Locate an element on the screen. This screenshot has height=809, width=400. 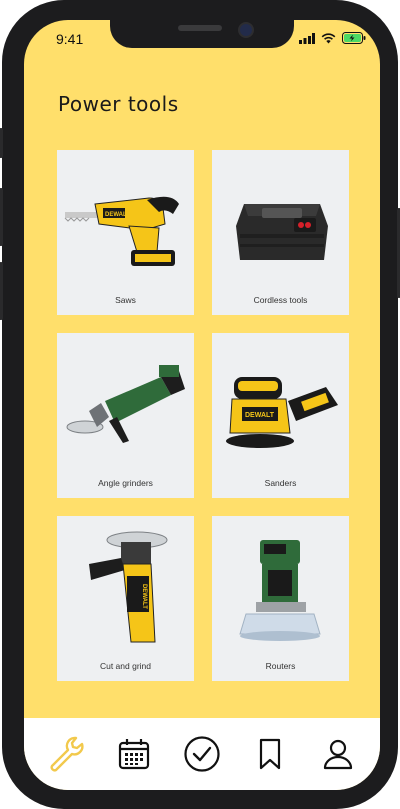
bookmark-icon is located at coordinates (270, 754).